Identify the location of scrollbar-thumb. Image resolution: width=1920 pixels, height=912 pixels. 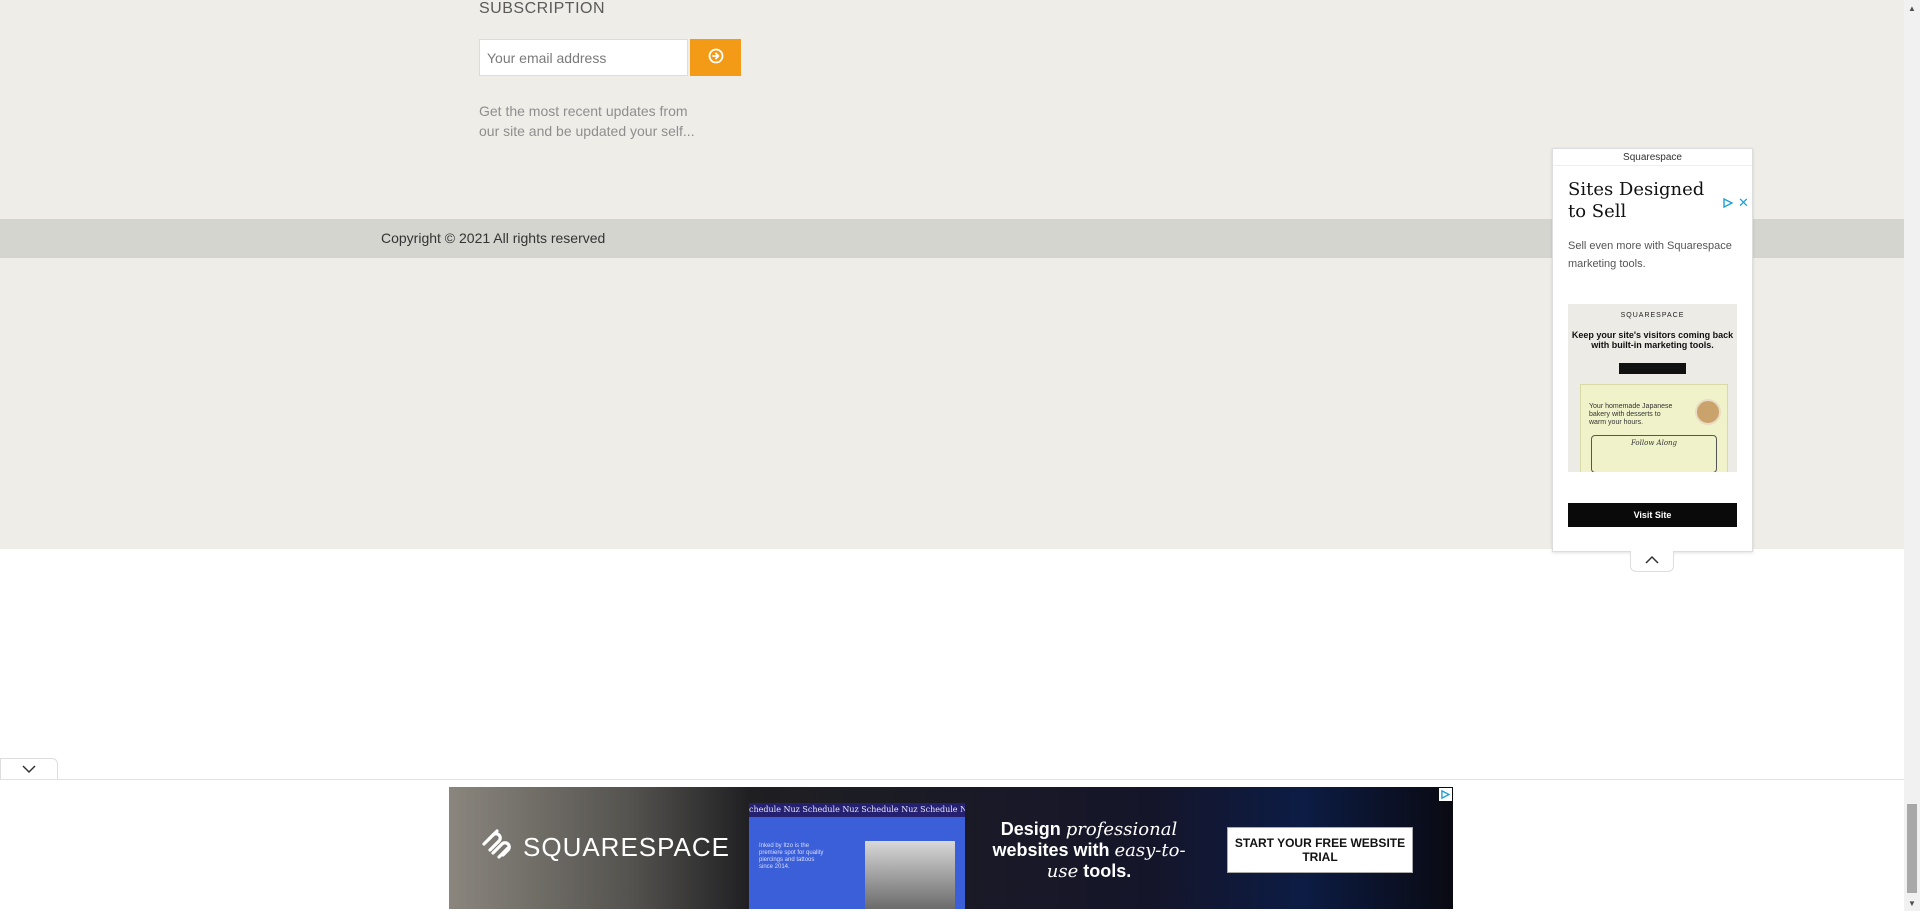
(1912, 848).